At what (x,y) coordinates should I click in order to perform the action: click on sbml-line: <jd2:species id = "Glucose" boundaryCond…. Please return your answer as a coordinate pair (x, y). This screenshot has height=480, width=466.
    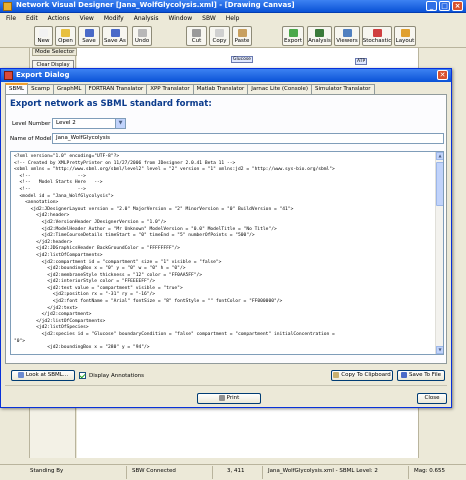
    Looking at the image, I should click on (174, 335).